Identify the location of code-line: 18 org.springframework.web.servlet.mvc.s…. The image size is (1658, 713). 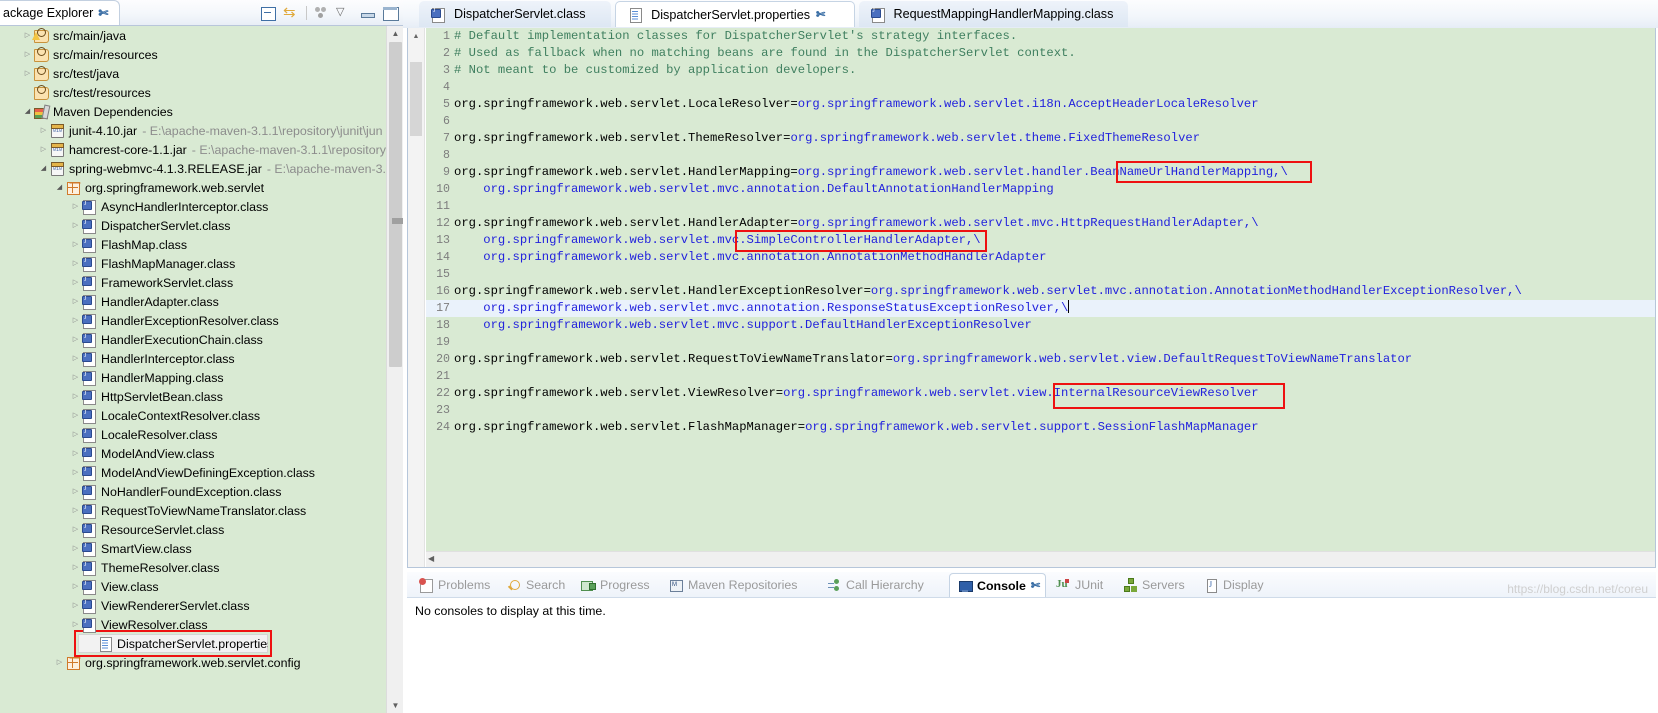
(1040, 325).